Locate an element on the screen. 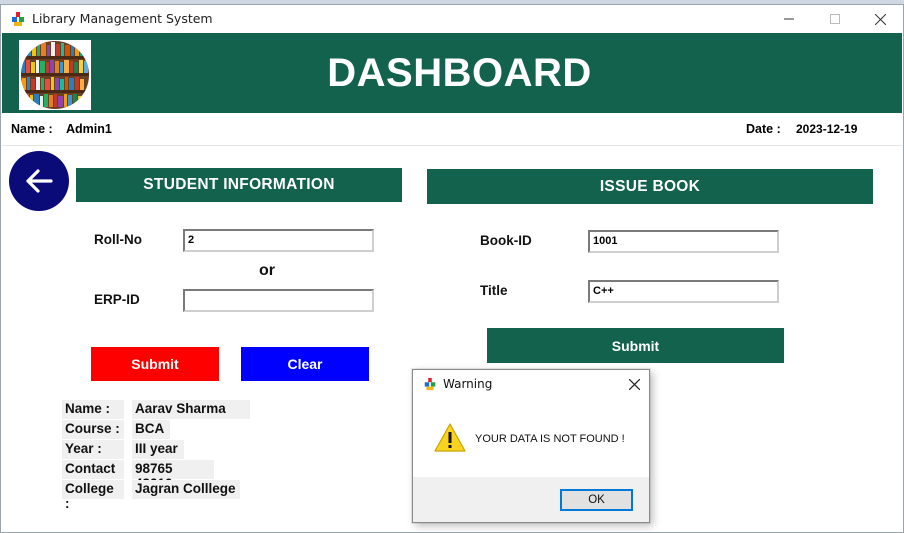 This screenshot has height=533, width=904. title-bar: Library Management System is located at coordinates (452, 19).